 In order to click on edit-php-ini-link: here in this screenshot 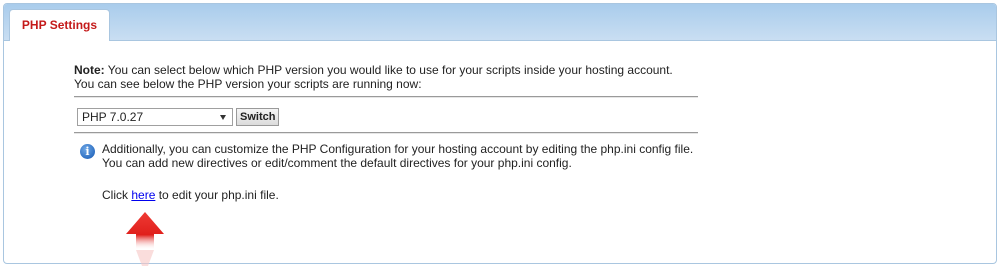, I will do `click(143, 195)`.